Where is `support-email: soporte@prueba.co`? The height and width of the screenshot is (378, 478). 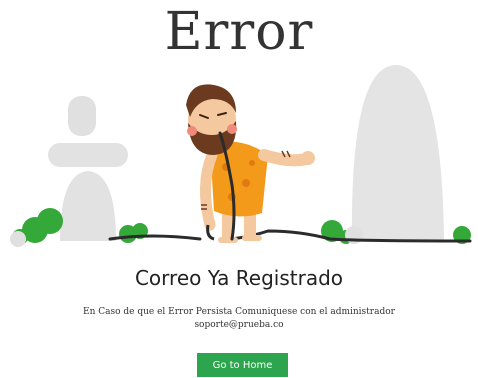
support-email: soporte@prueba.co is located at coordinates (239, 325).